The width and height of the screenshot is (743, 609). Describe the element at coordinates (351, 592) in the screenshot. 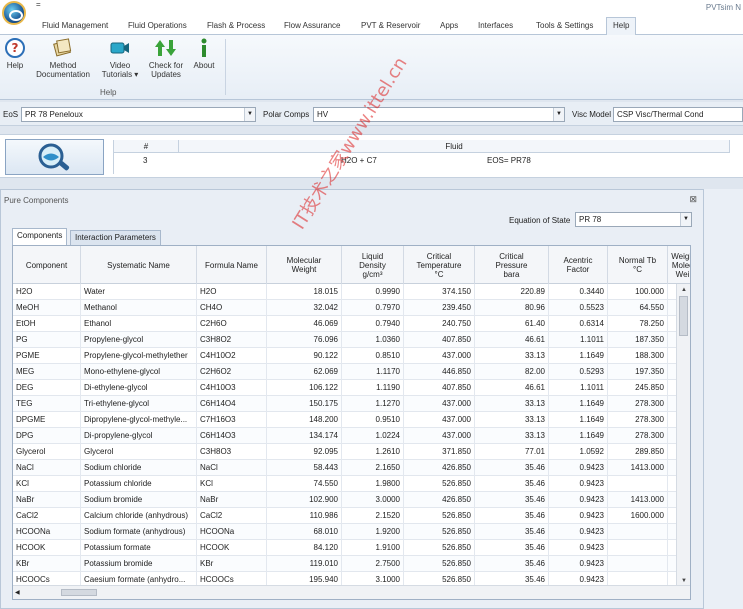

I see `horizontal-scrollbar: ◀` at that location.